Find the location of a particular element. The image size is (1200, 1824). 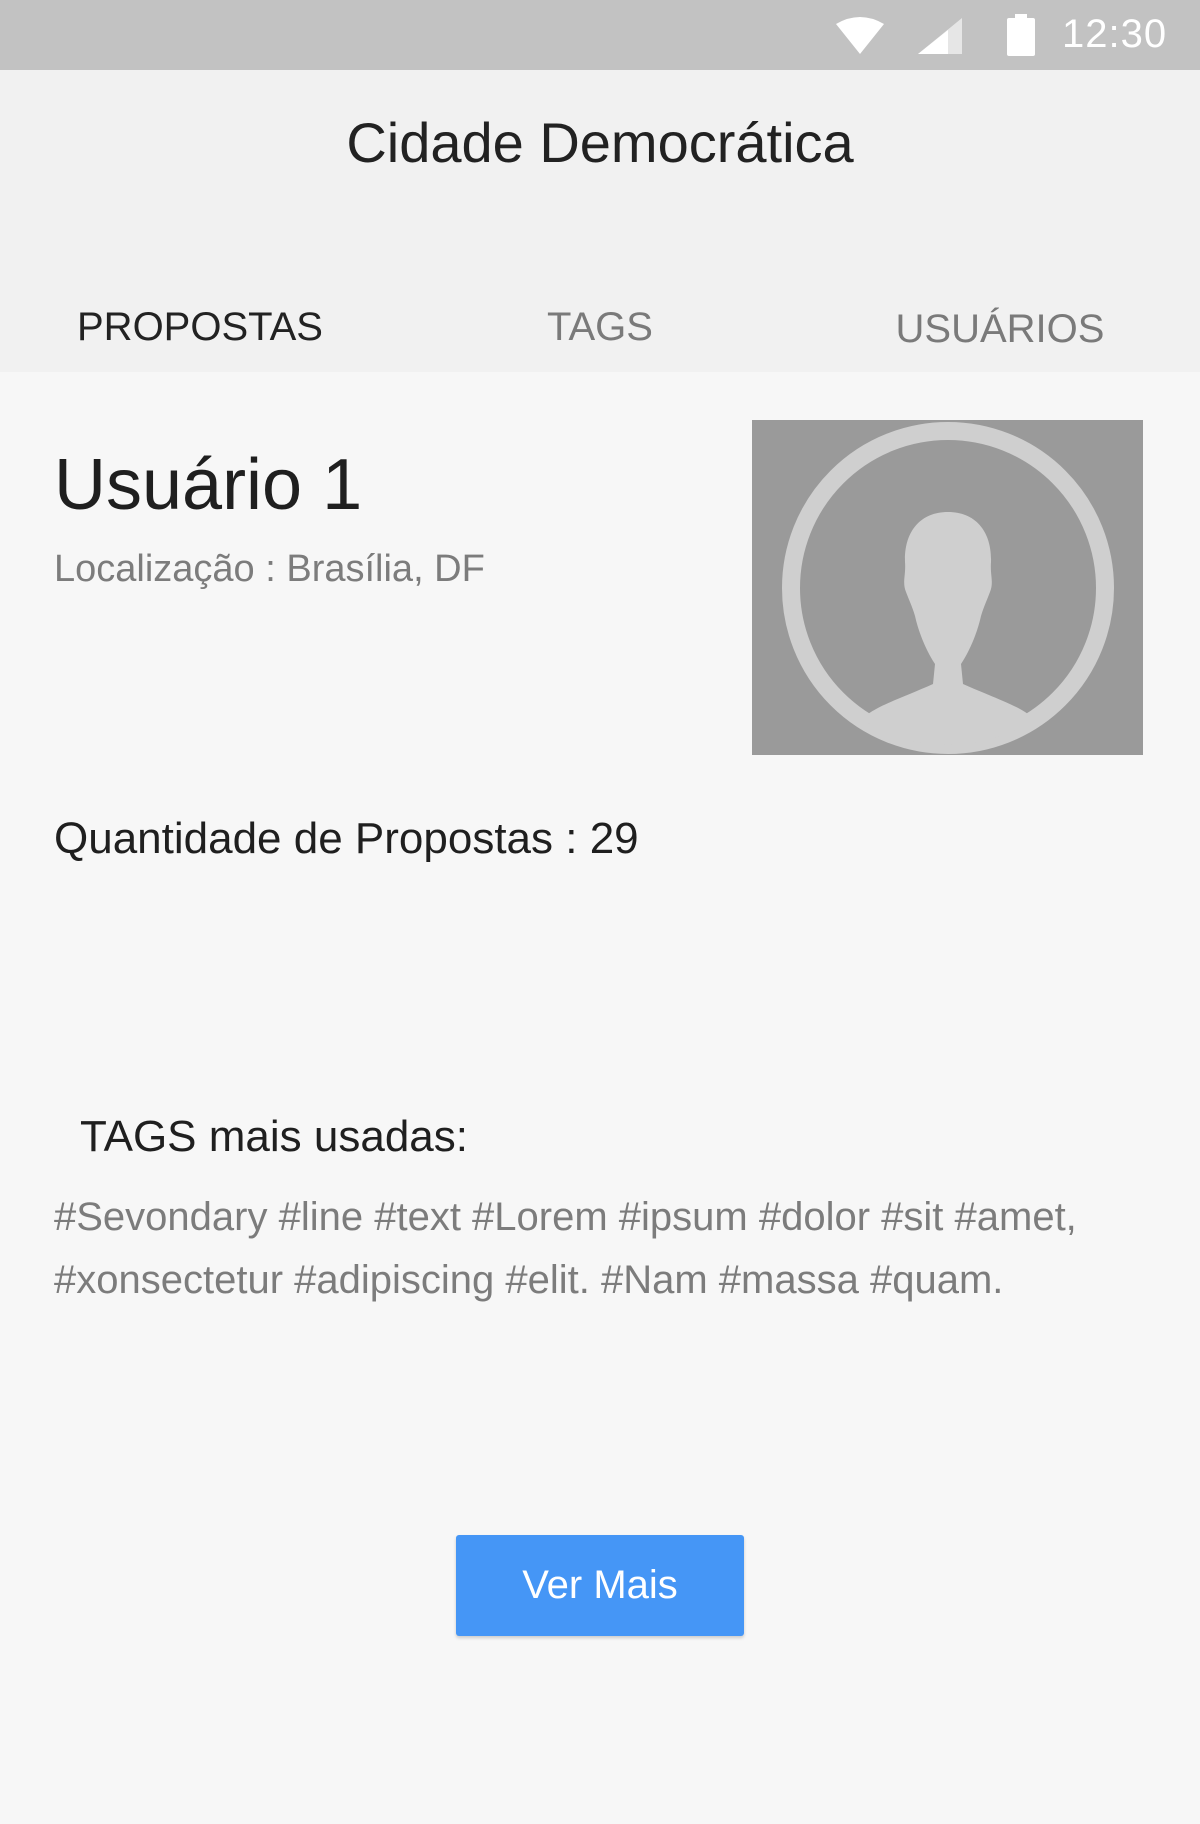

status-time: 12:30 is located at coordinates (1115, 34).